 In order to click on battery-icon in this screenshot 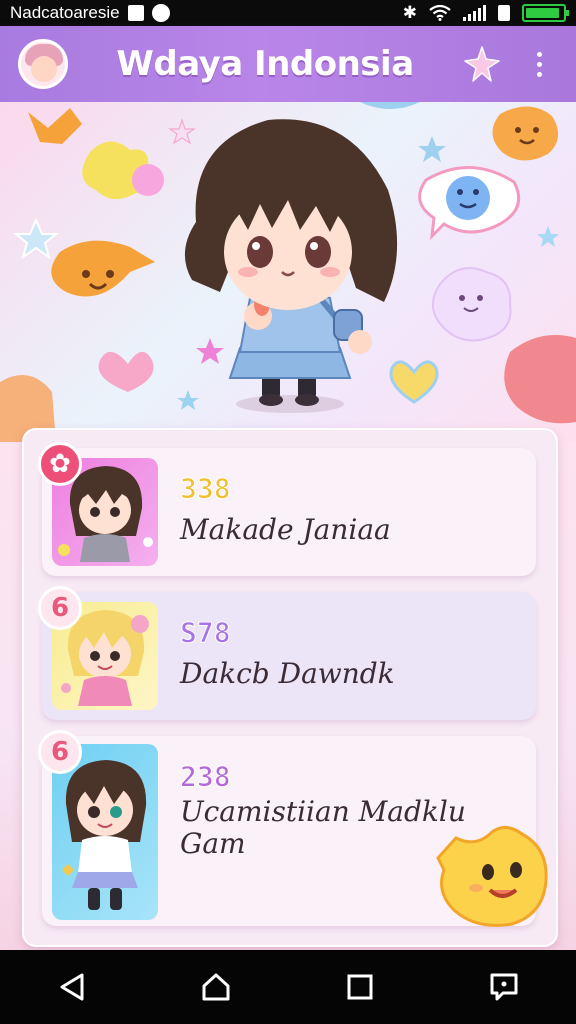, I will do `click(545, 13)`.